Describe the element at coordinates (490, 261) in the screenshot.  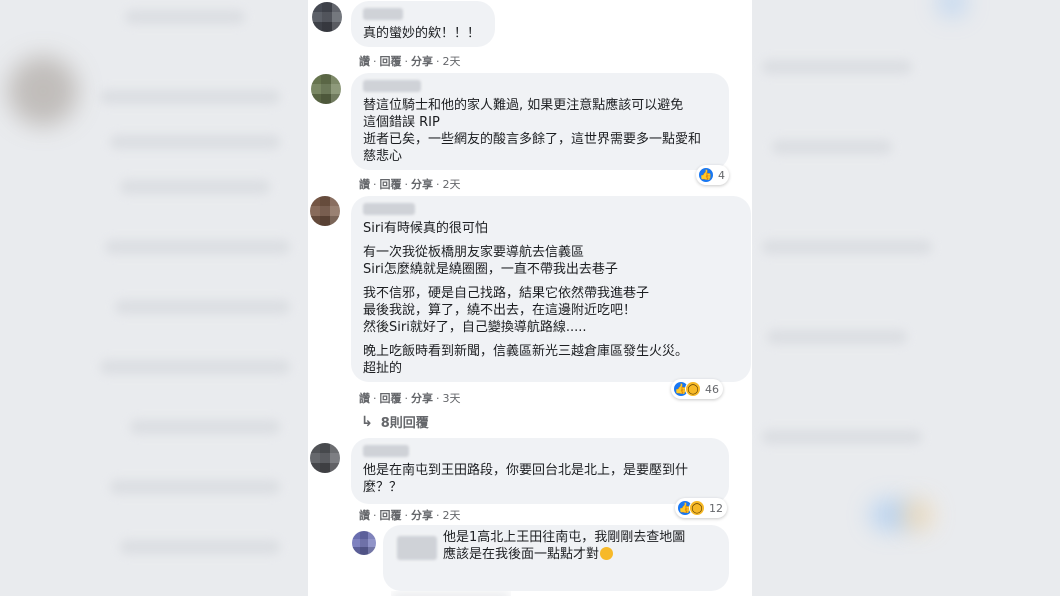
I see `comment-paragraph: 有一次我從板橋朋友家要導航去信義區 Siri怎麼繞就是繞圈圈，一直不帶我出去巷子` at that location.